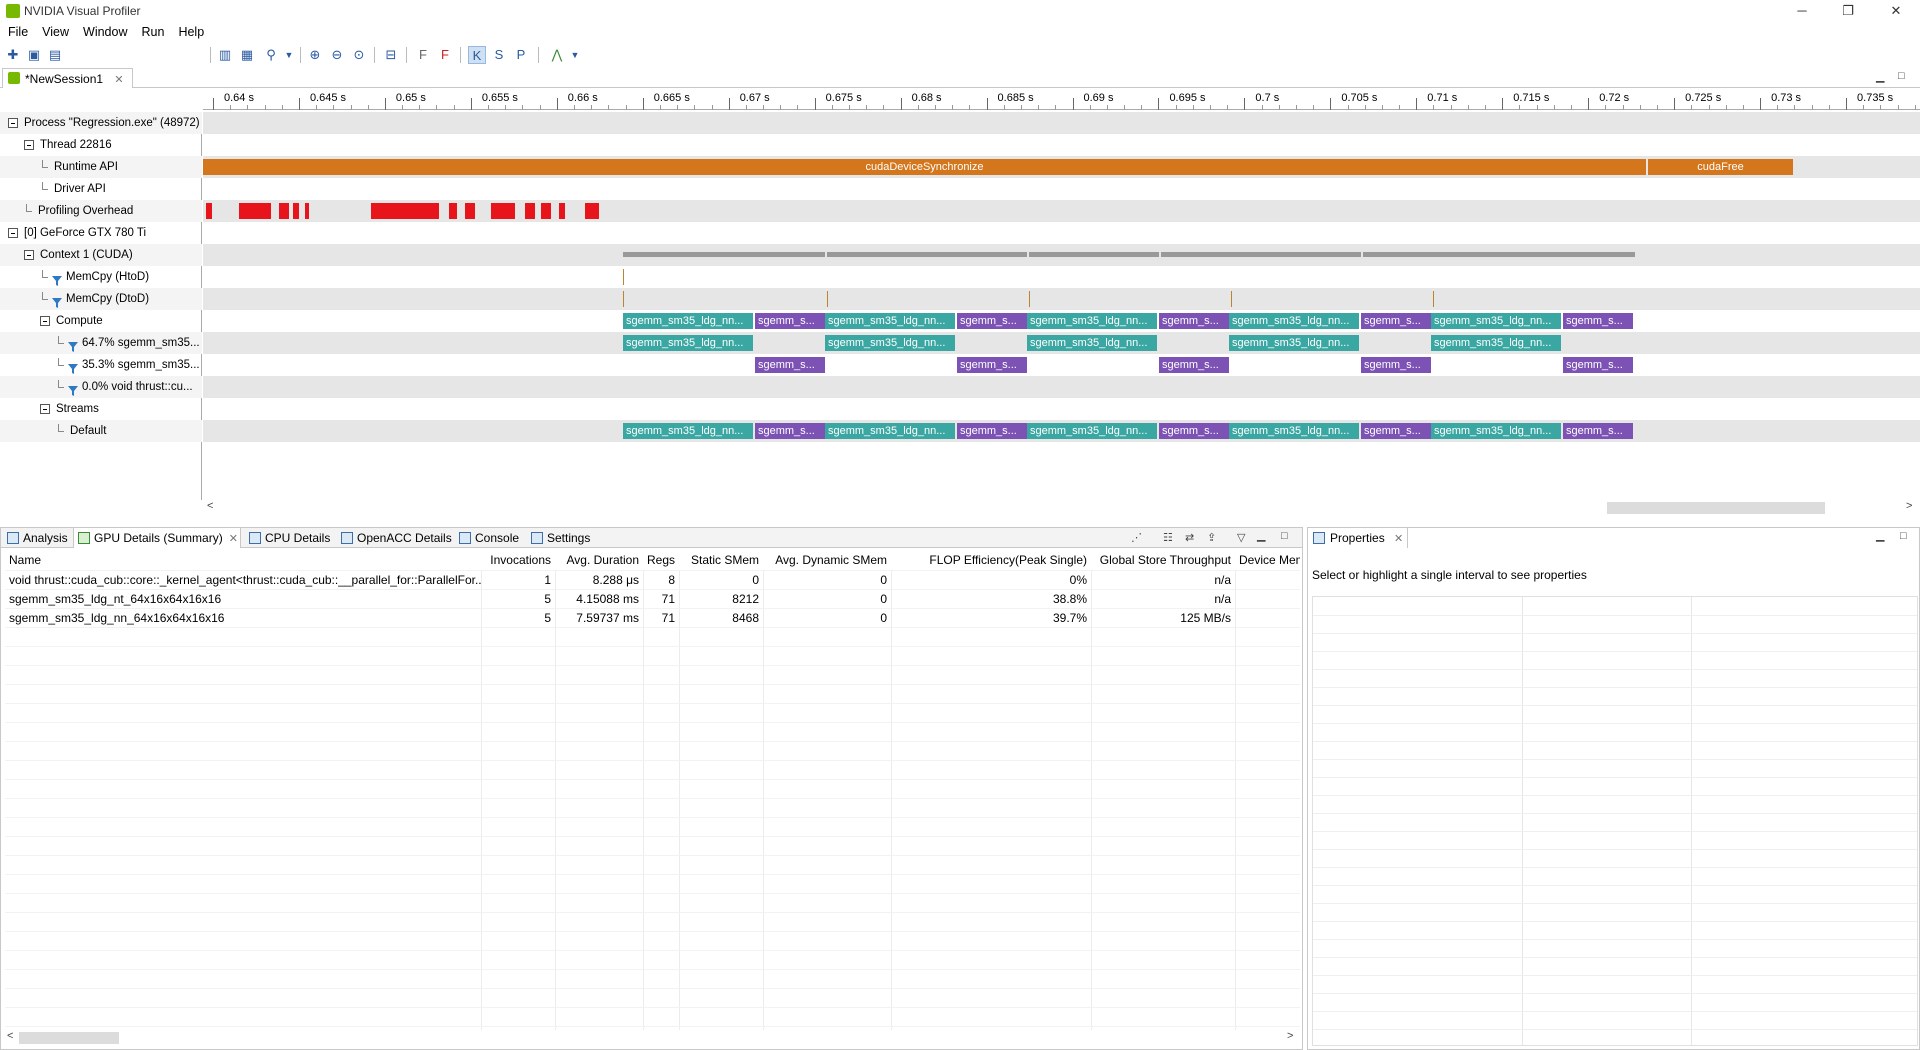 This screenshot has width=1920, height=1050. Describe the element at coordinates (13, 55) in the screenshot. I see `new-session-icon: ✚` at that location.